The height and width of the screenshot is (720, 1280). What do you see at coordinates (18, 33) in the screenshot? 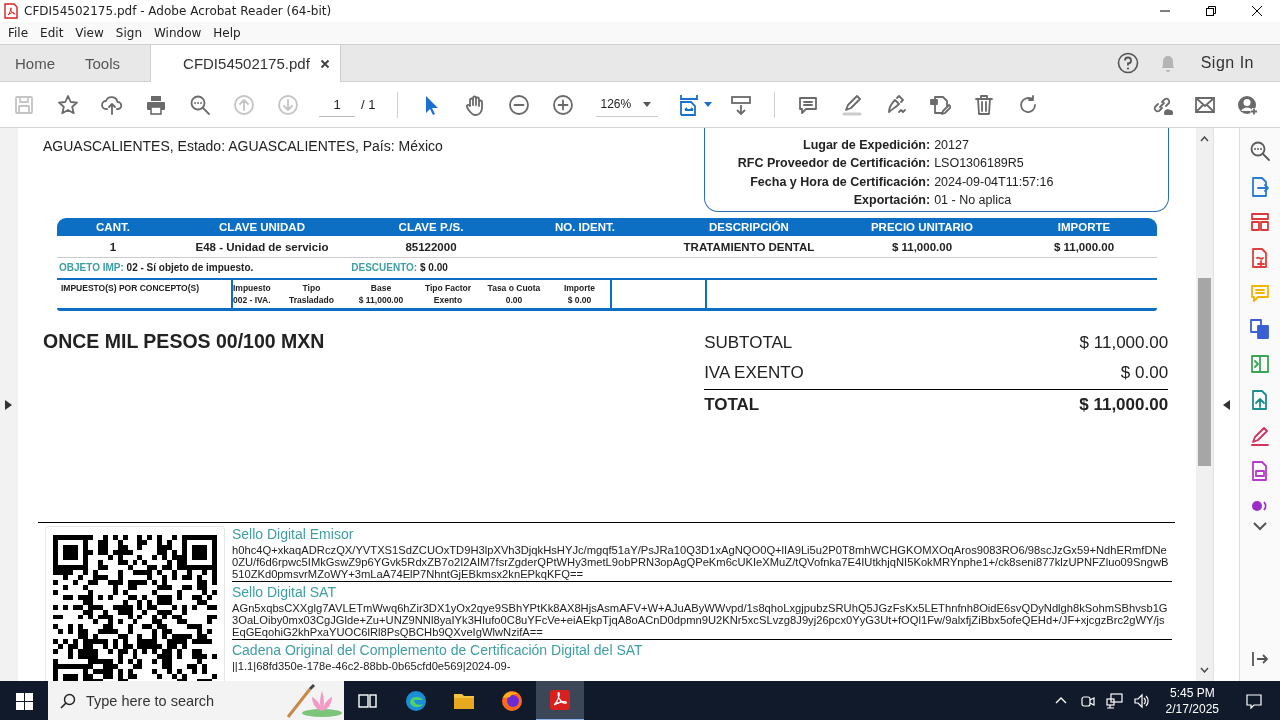
I see `menu-item: File` at bounding box center [18, 33].